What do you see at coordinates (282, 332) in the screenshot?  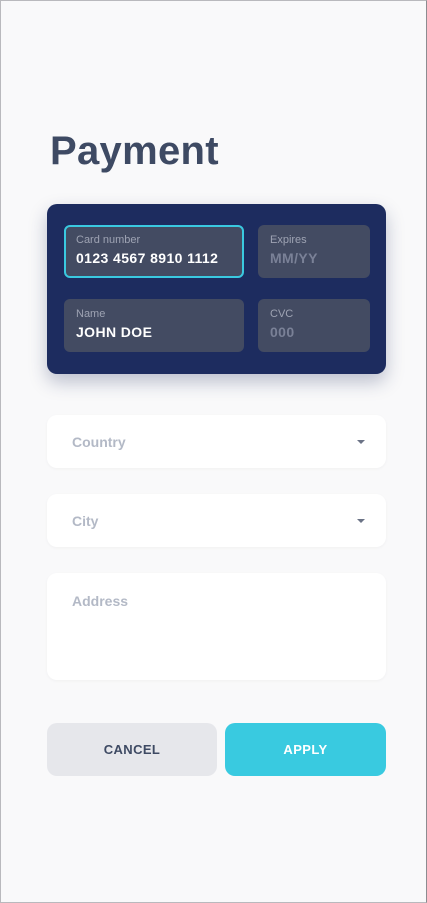 I see `cvc-placeholder: 000` at bounding box center [282, 332].